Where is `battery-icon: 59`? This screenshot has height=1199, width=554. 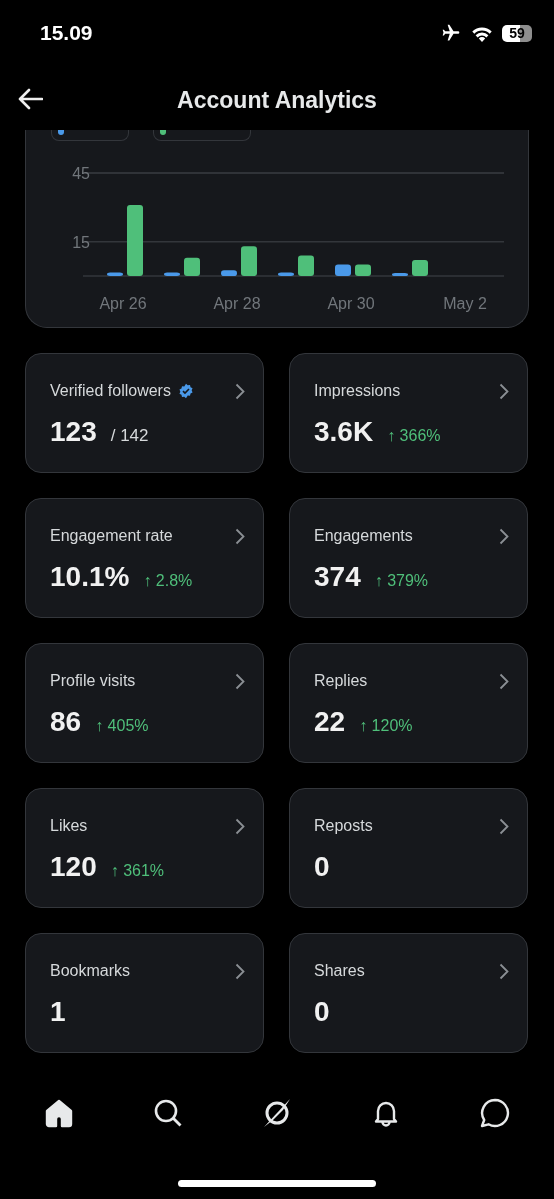 battery-icon: 59 is located at coordinates (517, 33).